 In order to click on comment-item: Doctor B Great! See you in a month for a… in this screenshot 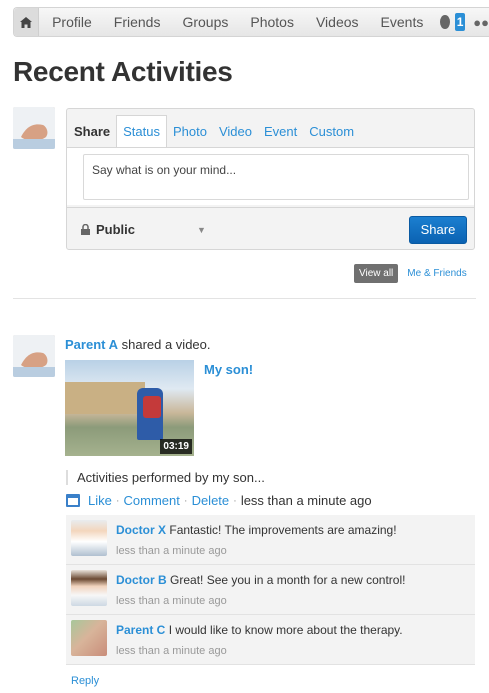, I will do `click(270, 590)`.